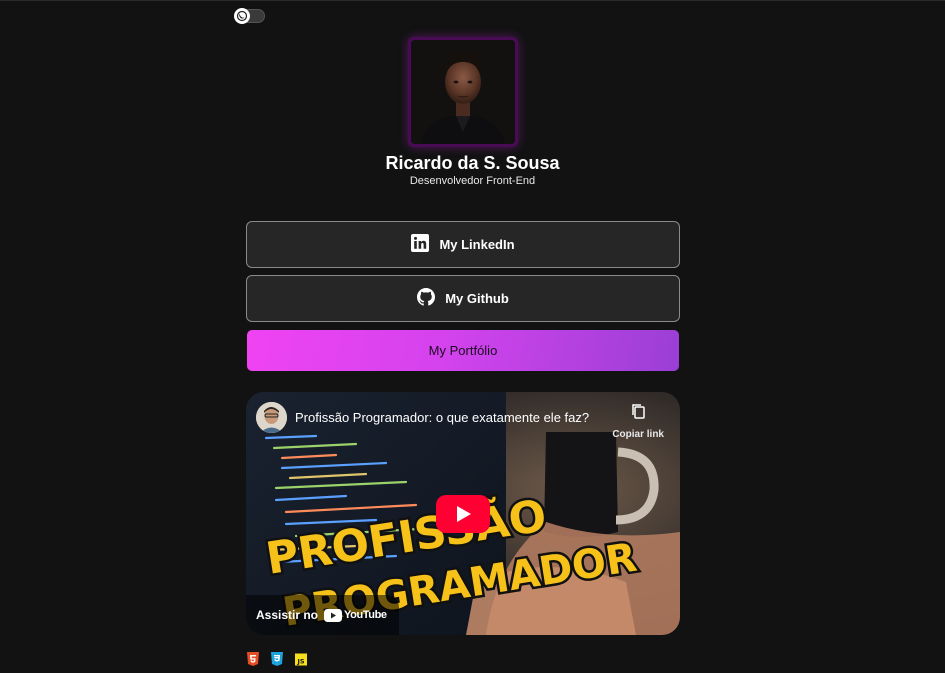 The image size is (945, 673). I want to click on svg-text: JS, so click(300, 661).